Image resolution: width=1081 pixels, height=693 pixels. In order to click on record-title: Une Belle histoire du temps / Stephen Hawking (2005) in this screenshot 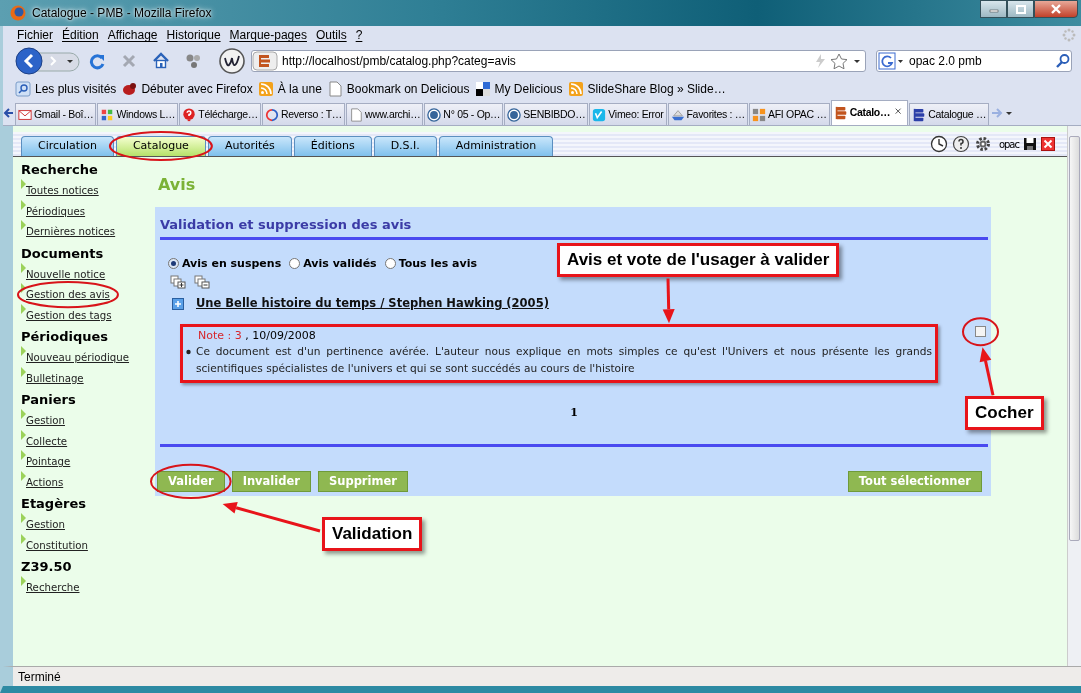, I will do `click(372, 304)`.